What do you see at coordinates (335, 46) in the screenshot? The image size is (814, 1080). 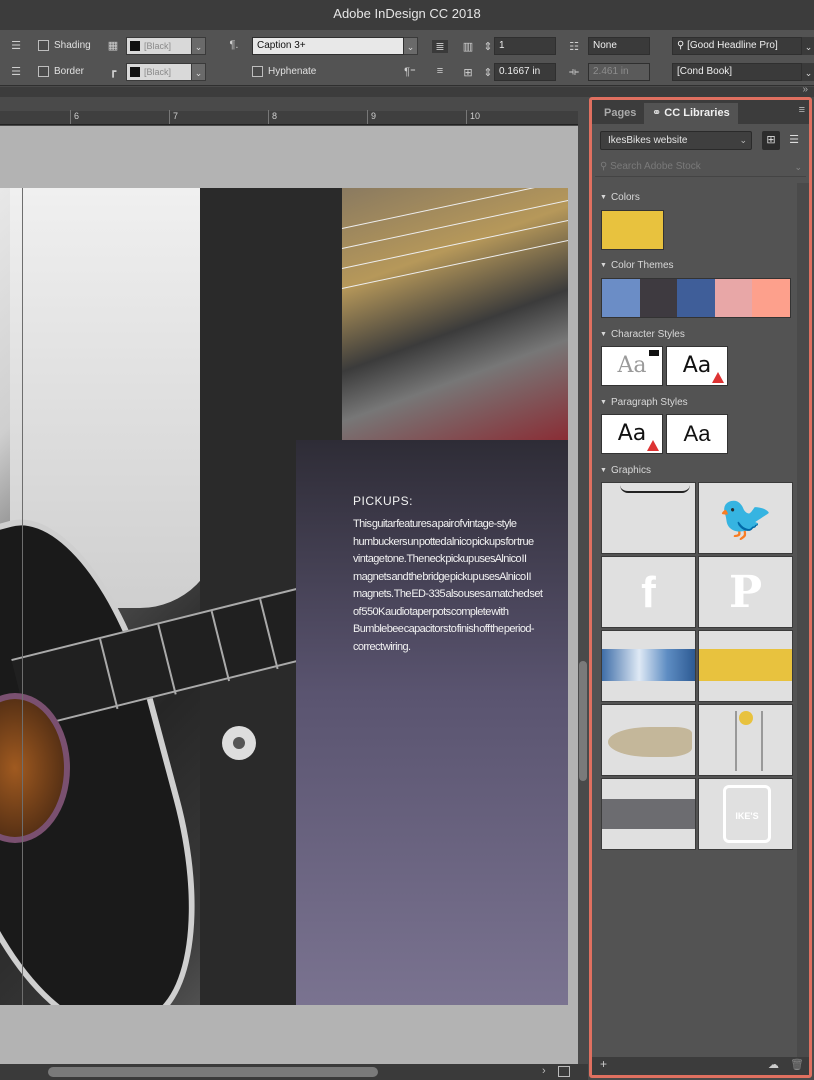 I see `paragraph-style-dropdown: Caption 3+ ⌄` at bounding box center [335, 46].